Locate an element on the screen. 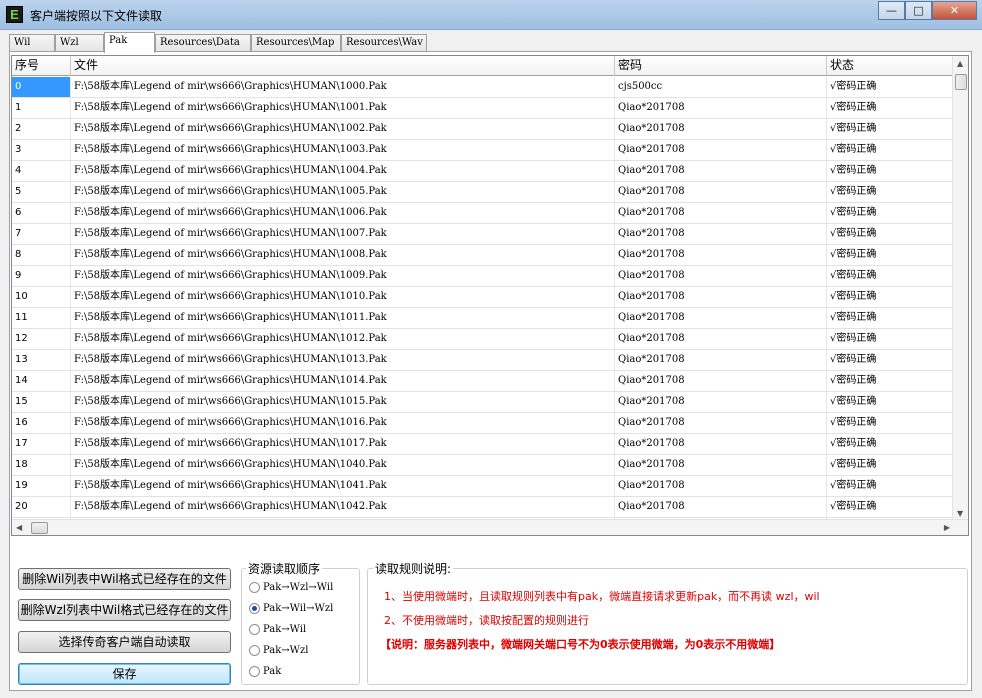 Image resolution: width=982 pixels, height=698 pixels. delete-wzl-button: 删除Wzl列表中Wil格式已经存在的文件 is located at coordinates (124, 610).